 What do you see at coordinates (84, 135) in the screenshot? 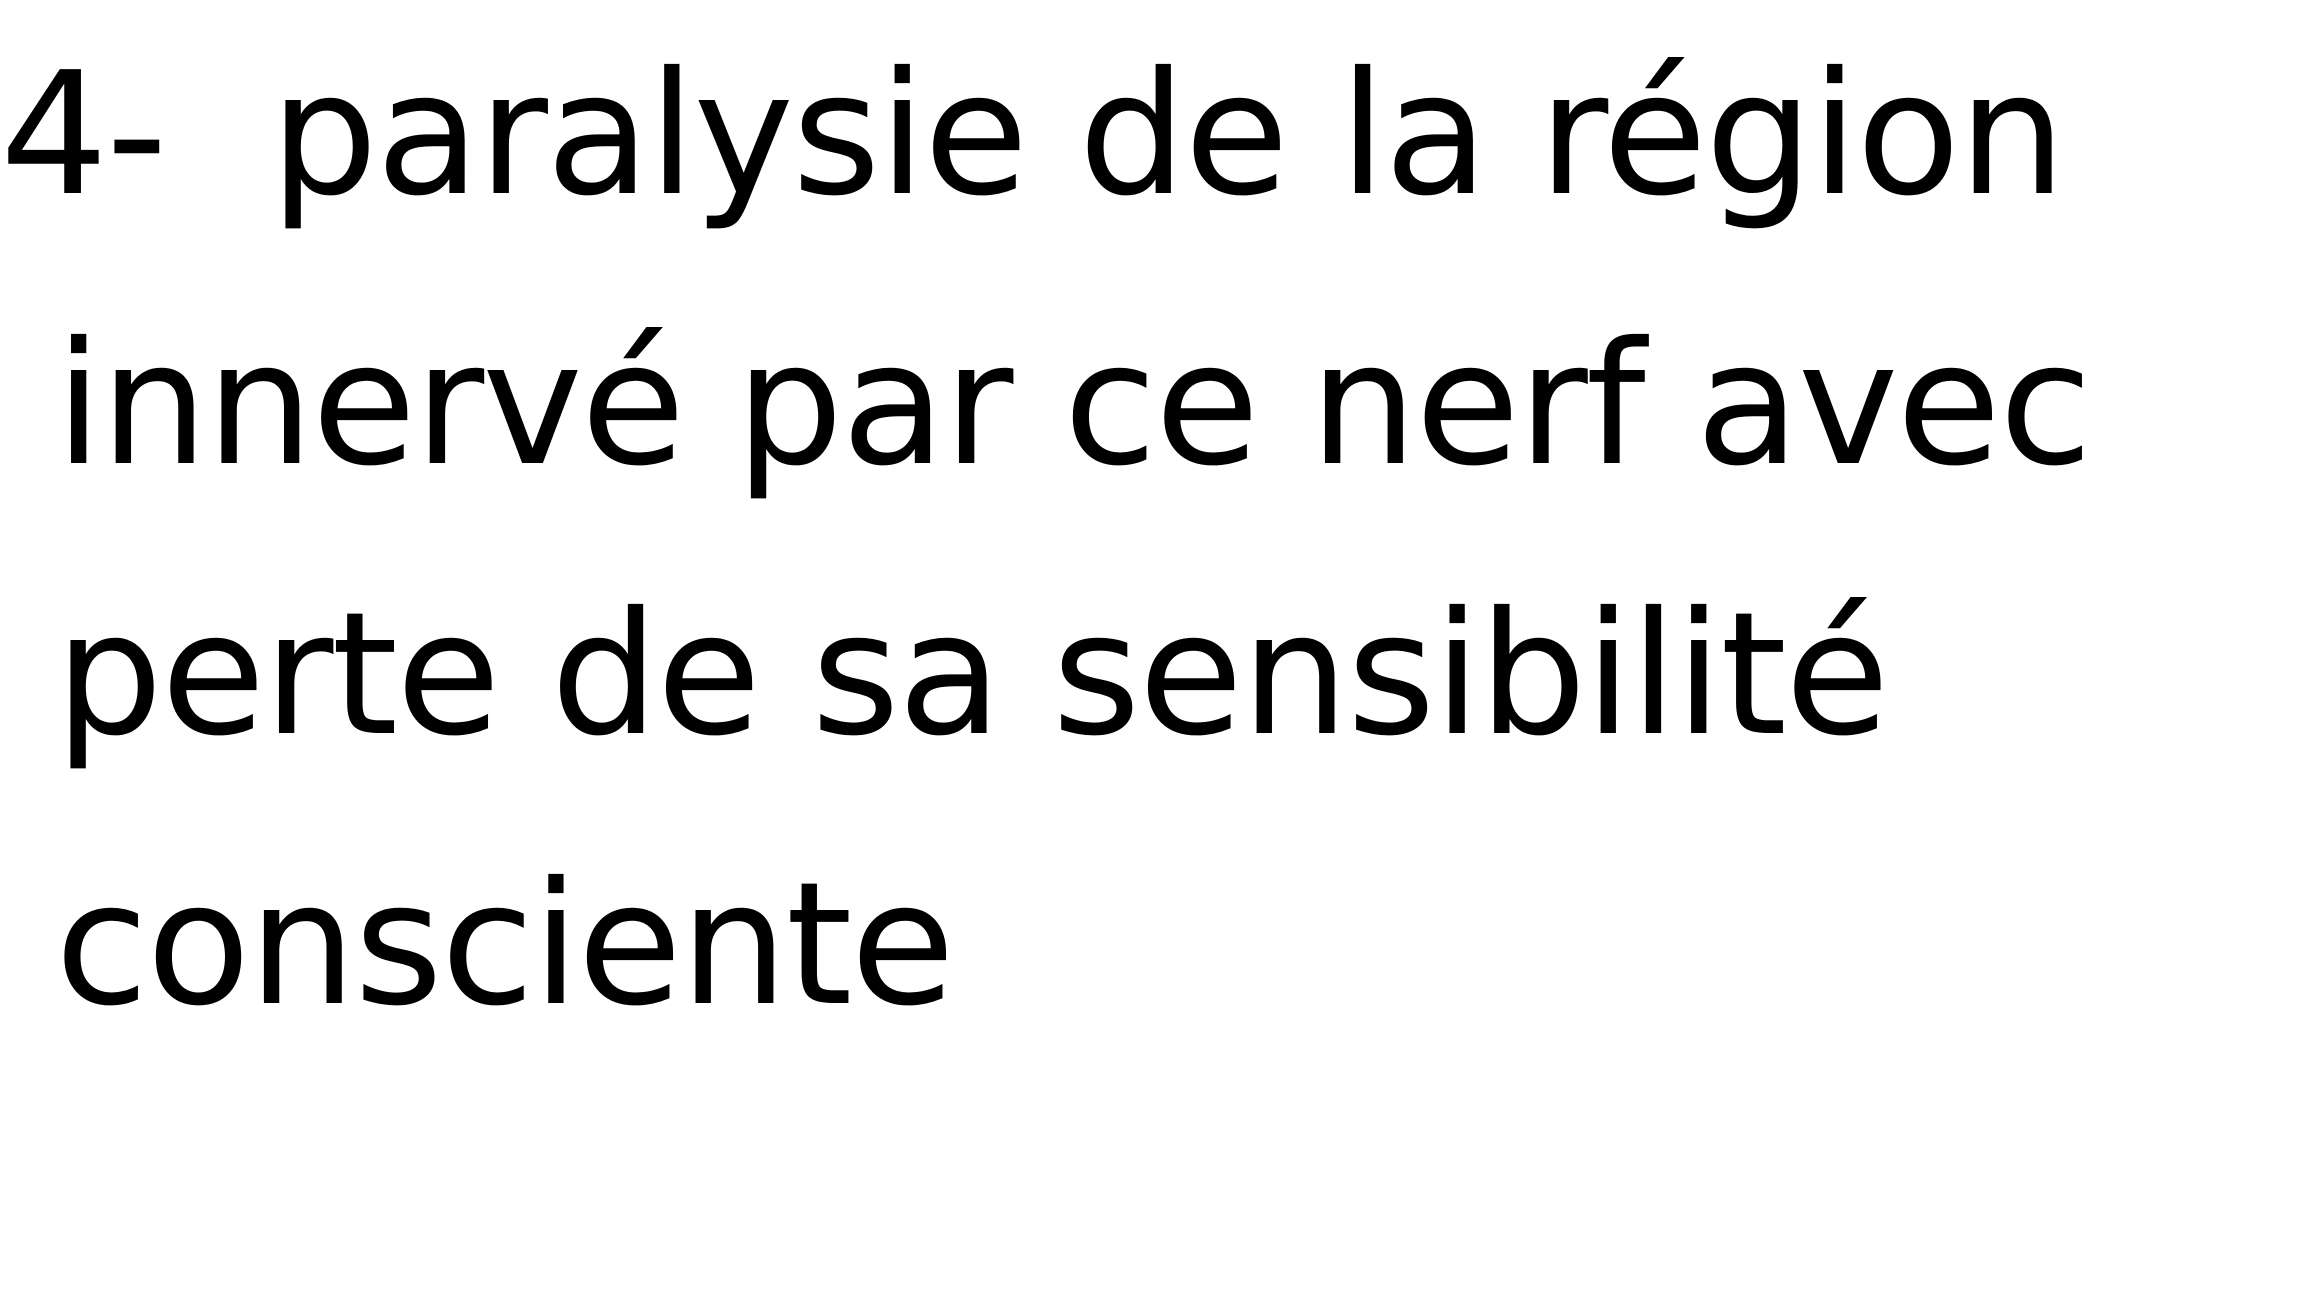
I see `item-number: 4-` at bounding box center [84, 135].